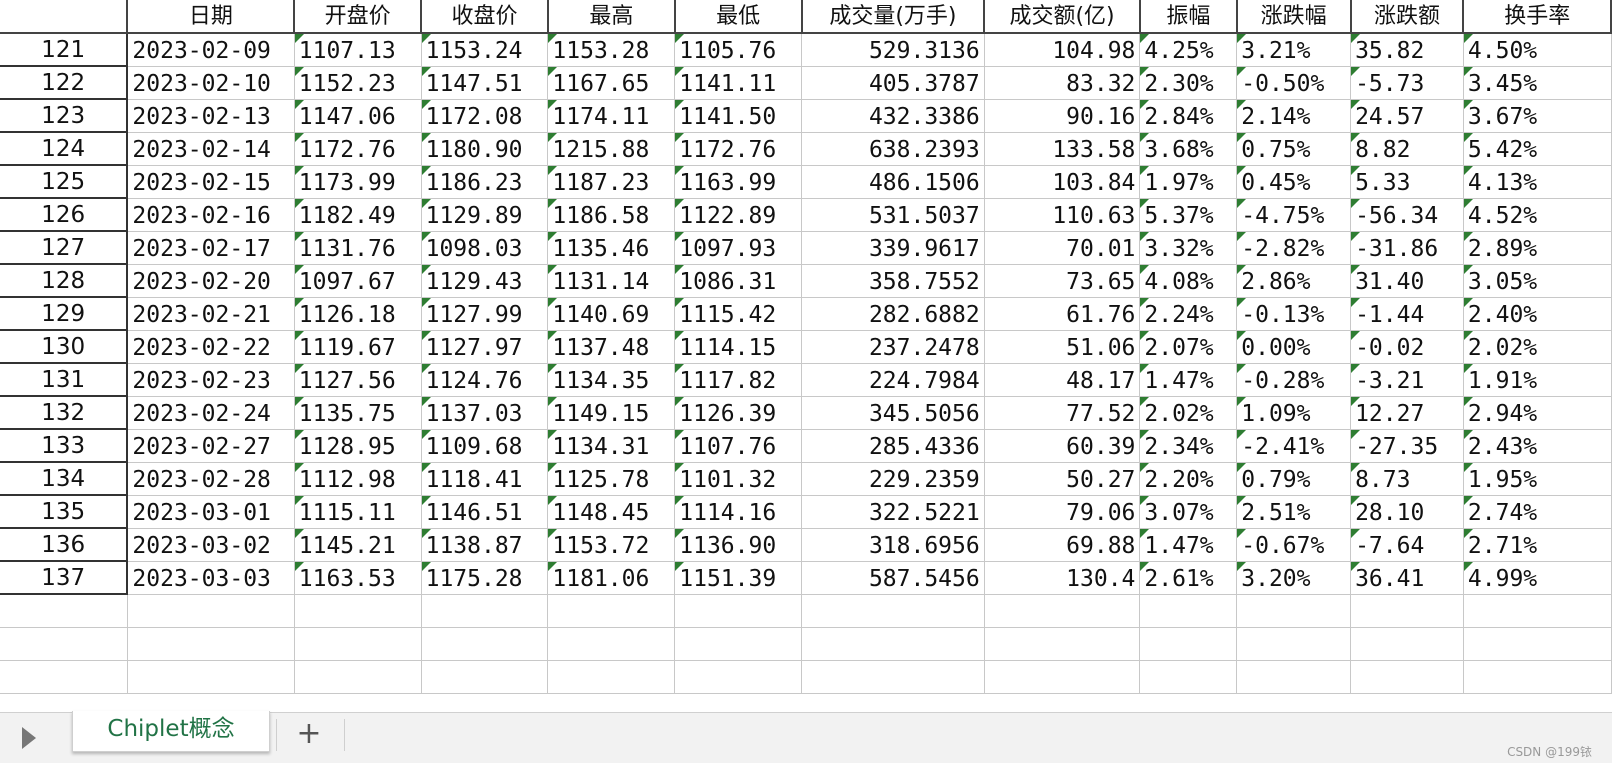  Describe the element at coordinates (611, 512) in the screenshot. I see `cell-high: 1148.45` at that location.